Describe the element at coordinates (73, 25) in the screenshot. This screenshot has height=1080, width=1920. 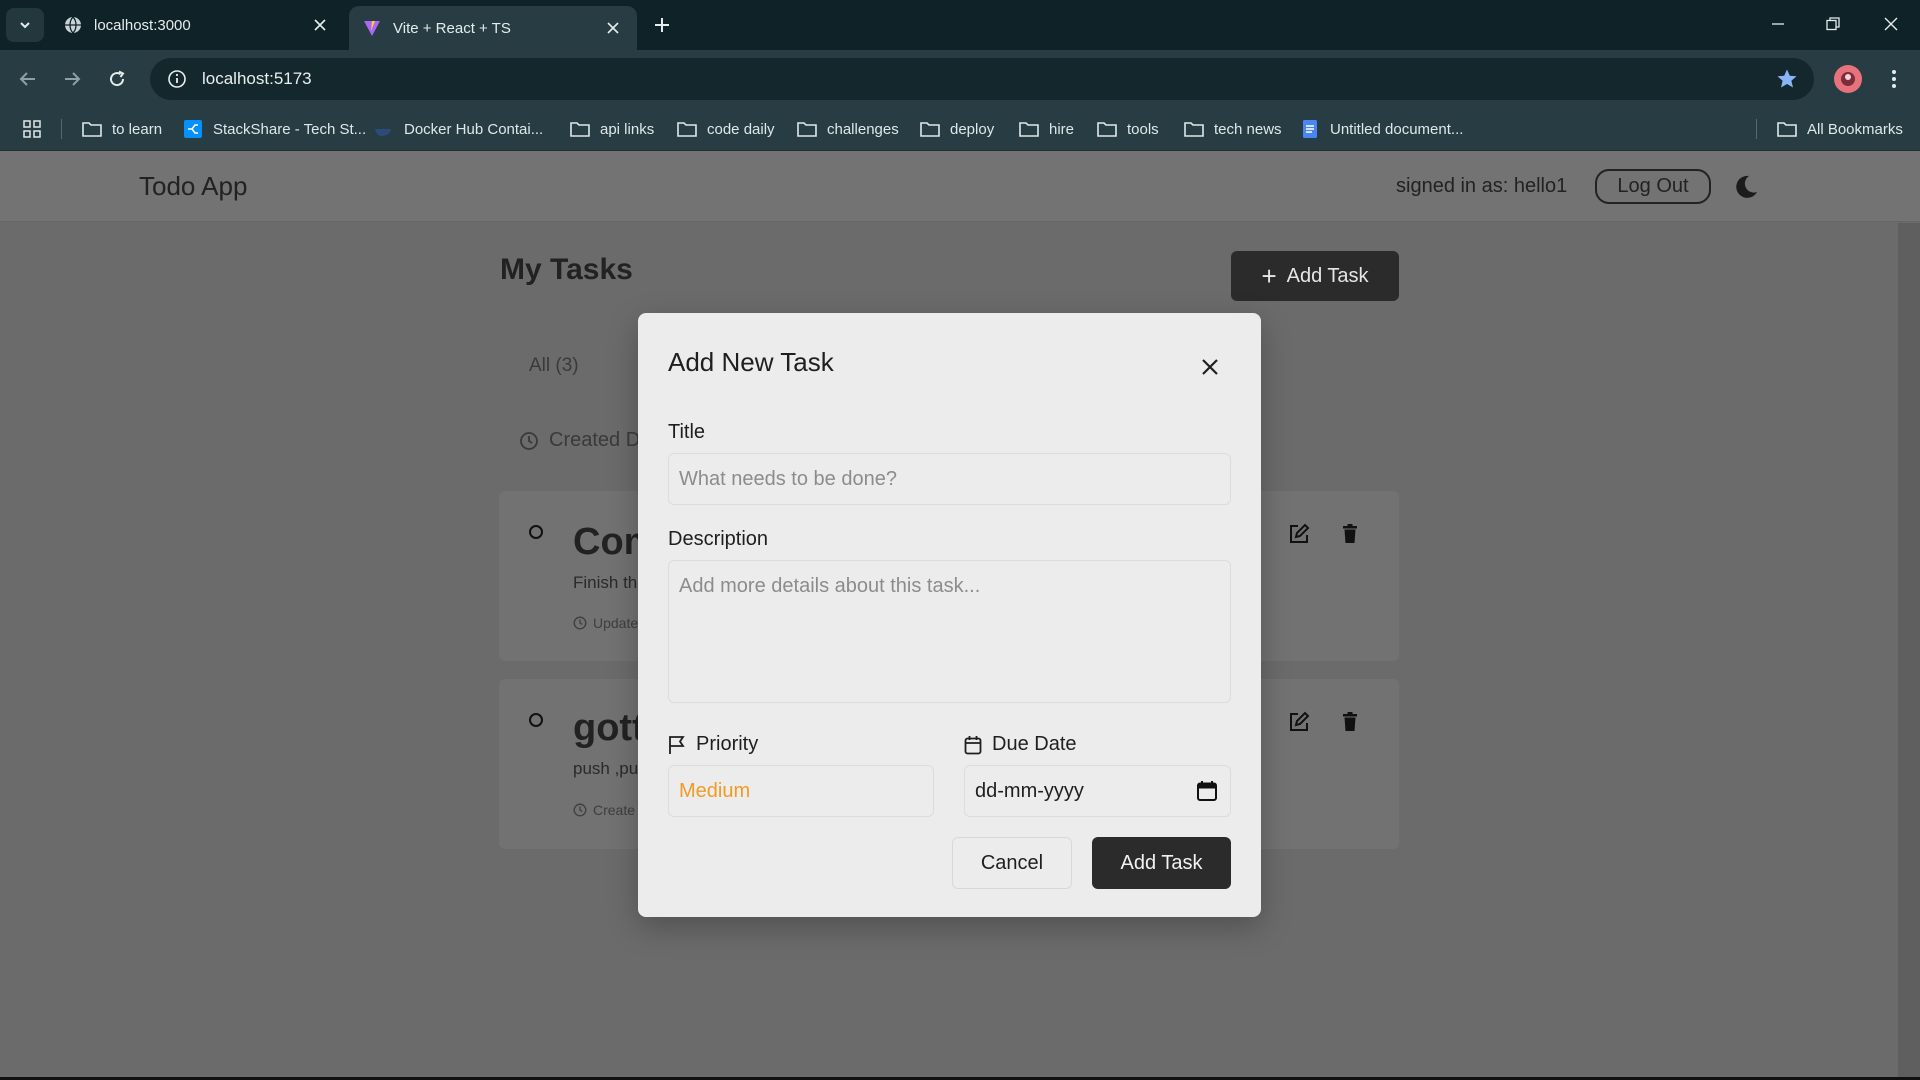
I see `globe-icon` at that location.